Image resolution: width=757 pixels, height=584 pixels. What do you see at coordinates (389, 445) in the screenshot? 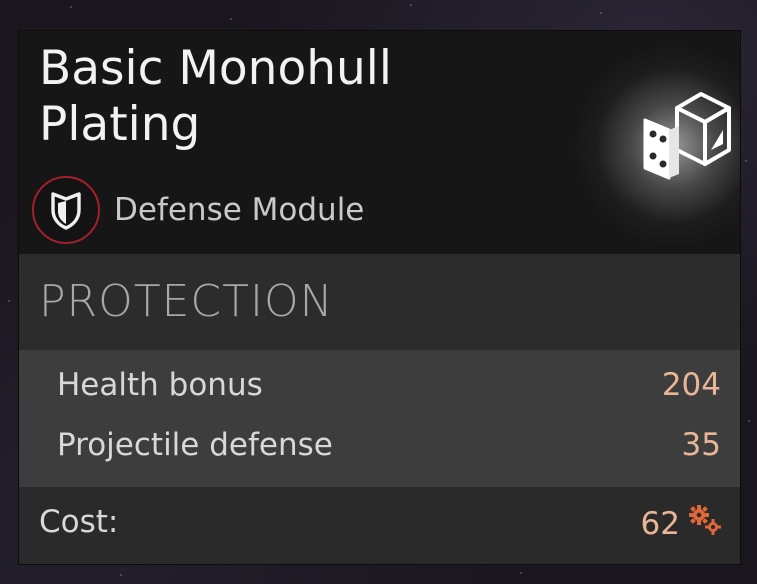
I see `stat-row-projectile-defense: Projectile defense 35` at bounding box center [389, 445].